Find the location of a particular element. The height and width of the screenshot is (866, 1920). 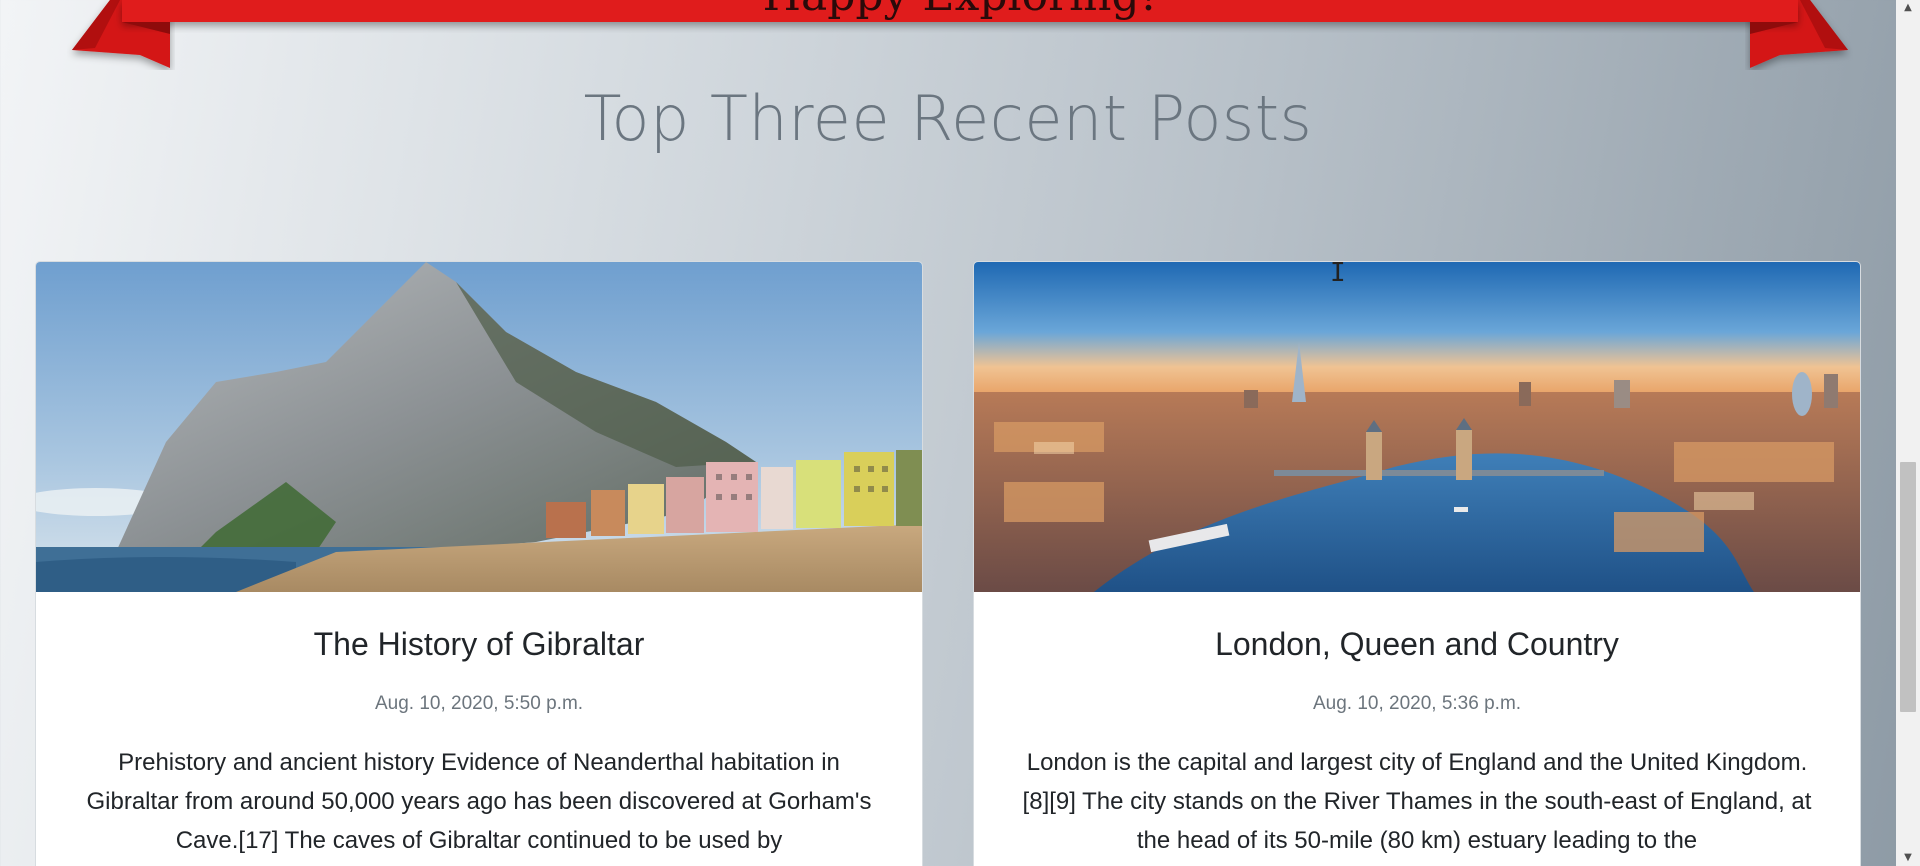

post-date: Aug. 10, 2020, 5:50 p.m. is located at coordinates (479, 703).